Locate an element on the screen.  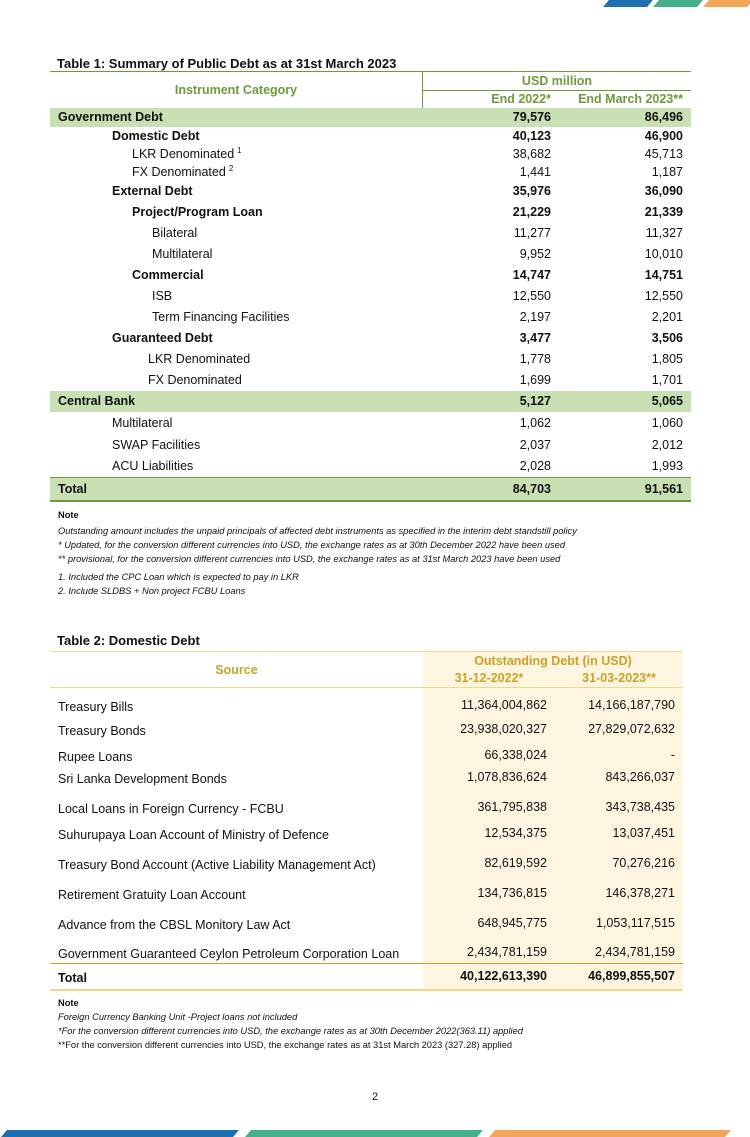
total-label: Total is located at coordinates (72, 978).